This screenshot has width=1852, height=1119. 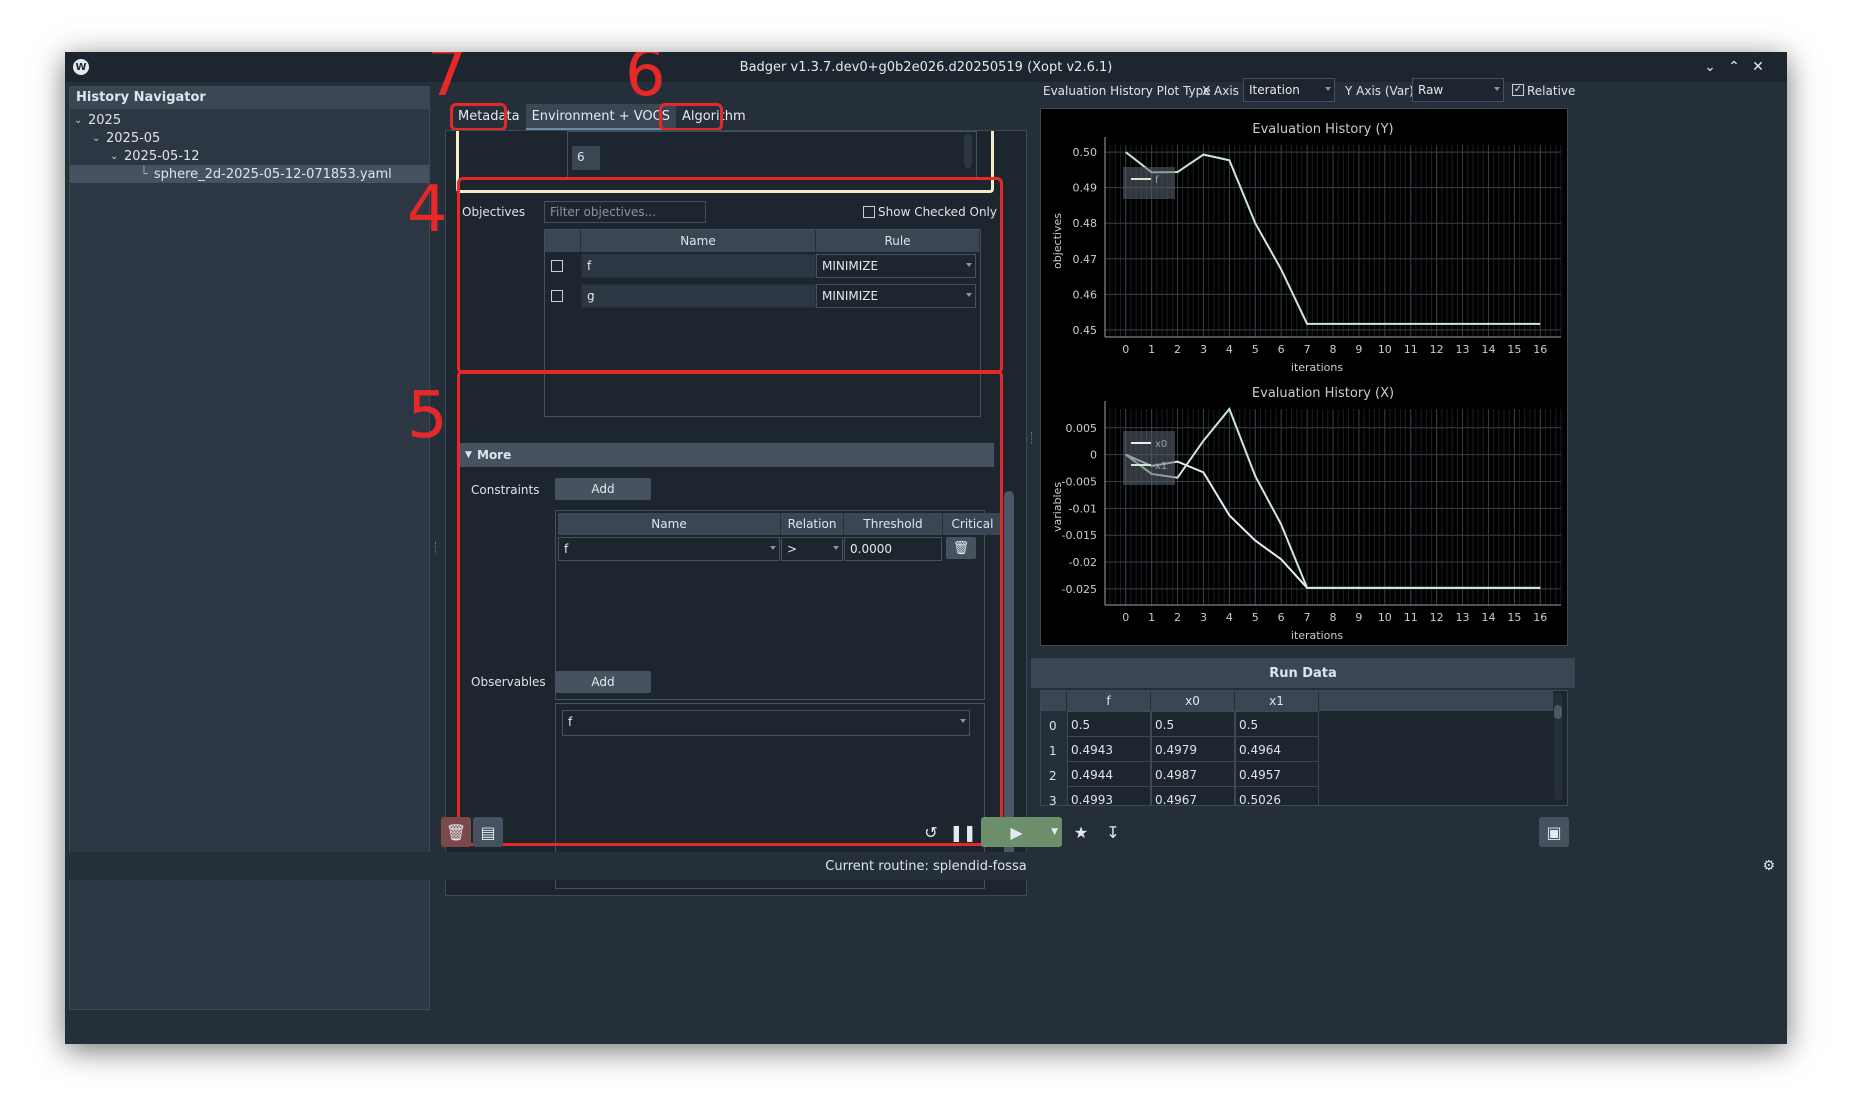 What do you see at coordinates (1289, 90) in the screenshot?
I see `x-axis-select: Iteration` at bounding box center [1289, 90].